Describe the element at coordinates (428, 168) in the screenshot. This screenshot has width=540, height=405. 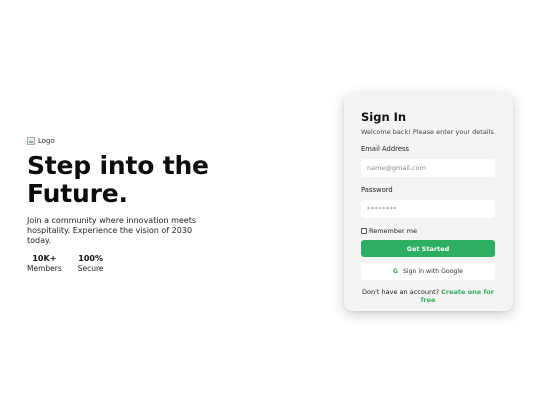
I see `email-field` at that location.